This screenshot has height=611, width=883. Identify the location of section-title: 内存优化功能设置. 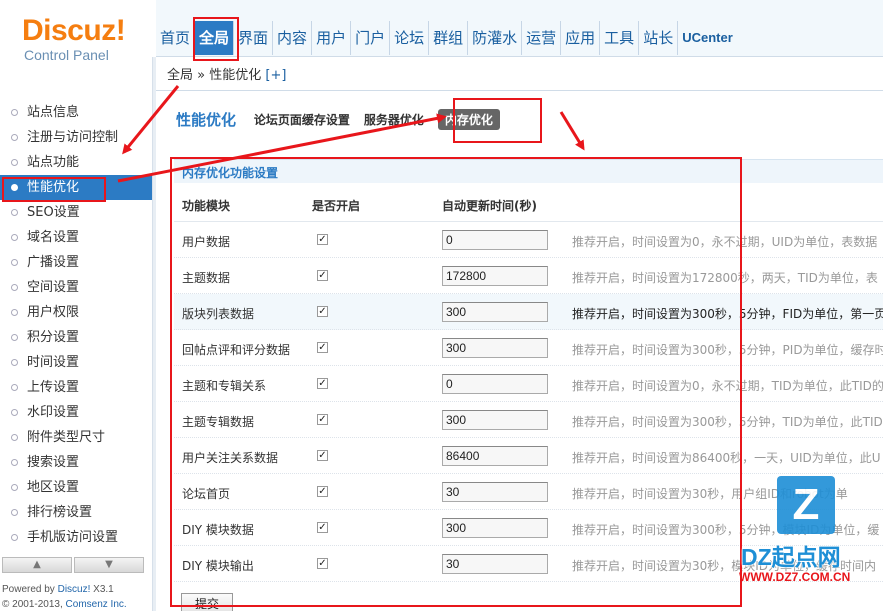
(230, 173).